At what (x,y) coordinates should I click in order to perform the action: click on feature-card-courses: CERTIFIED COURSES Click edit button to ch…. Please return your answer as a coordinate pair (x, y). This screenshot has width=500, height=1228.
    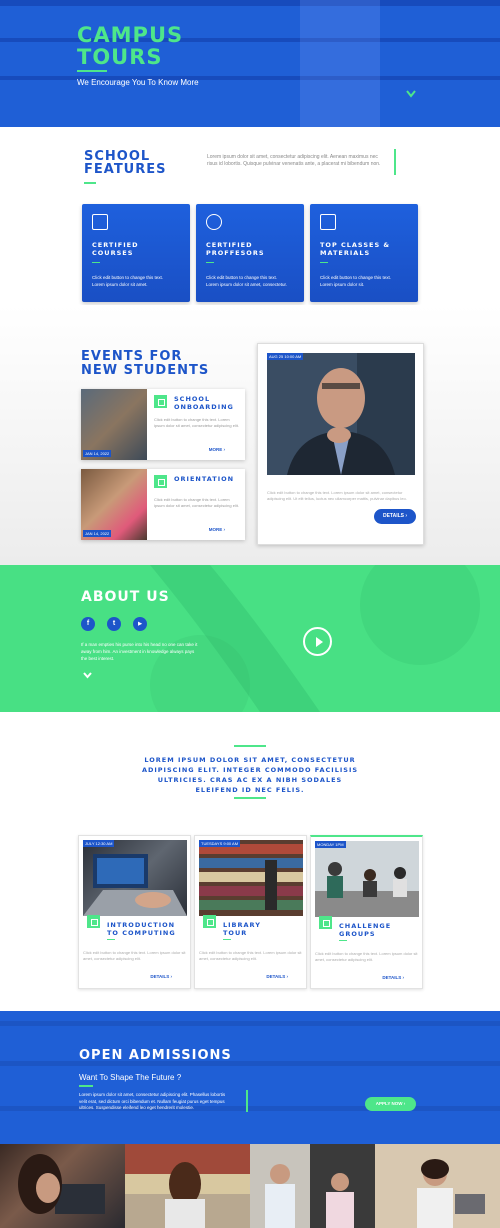
    Looking at the image, I should click on (136, 253).